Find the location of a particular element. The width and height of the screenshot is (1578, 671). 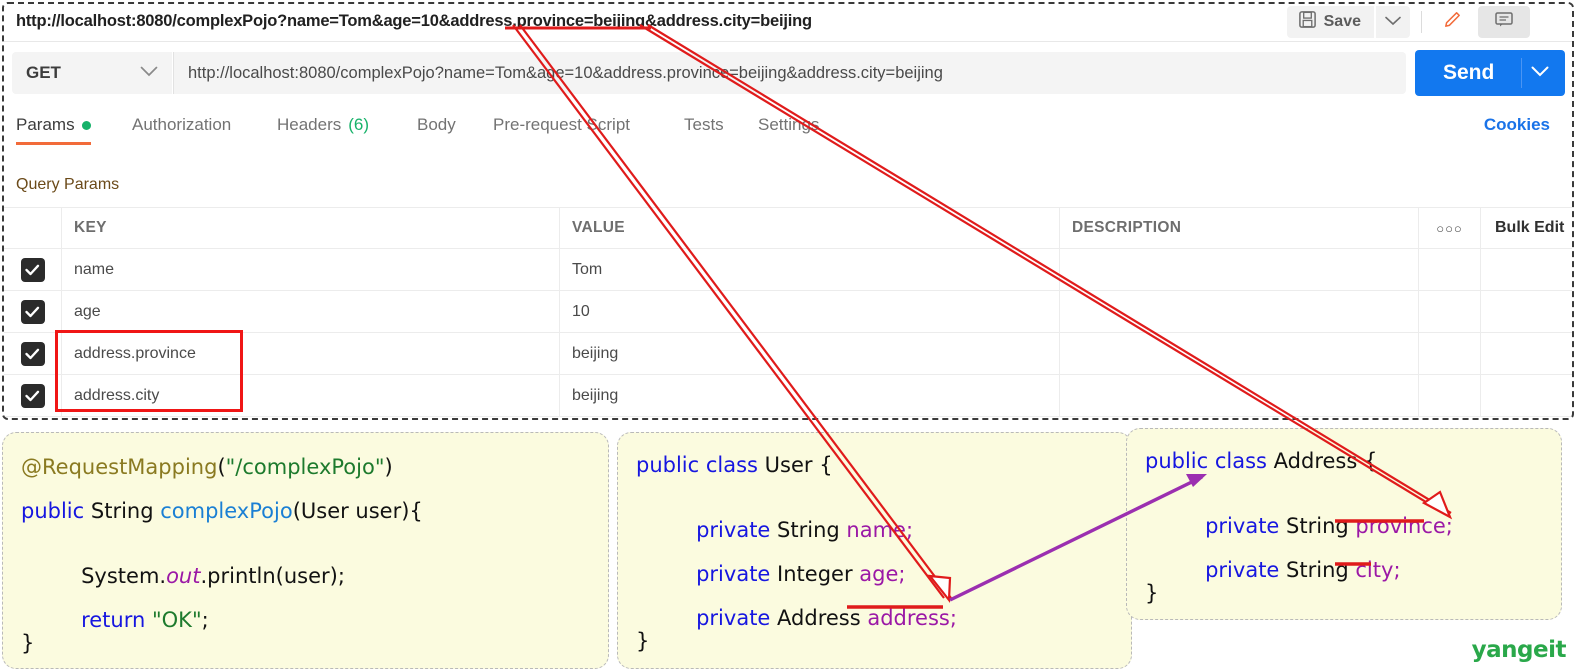

table-row: address.city beijing is located at coordinates (788, 396).